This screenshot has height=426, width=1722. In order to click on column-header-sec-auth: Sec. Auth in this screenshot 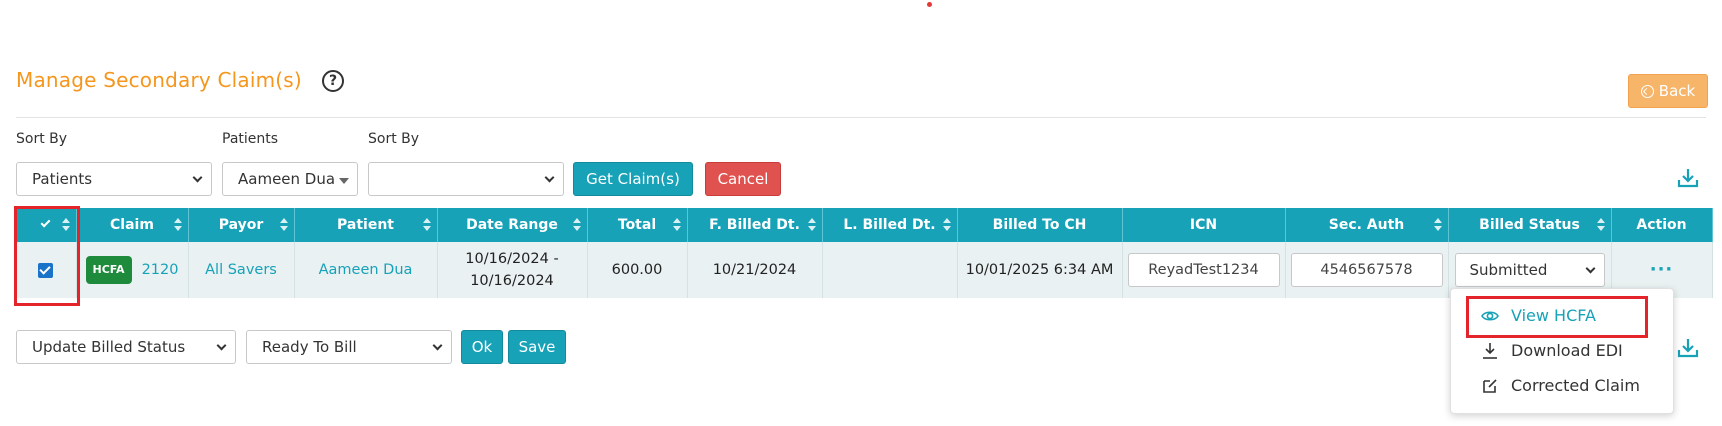, I will do `click(1367, 225)`.